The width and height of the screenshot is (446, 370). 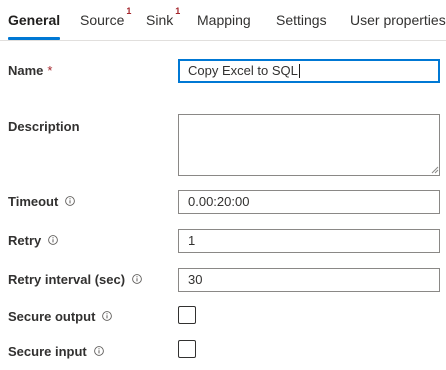 I want to click on retry-interval-input: 30, so click(x=309, y=280).